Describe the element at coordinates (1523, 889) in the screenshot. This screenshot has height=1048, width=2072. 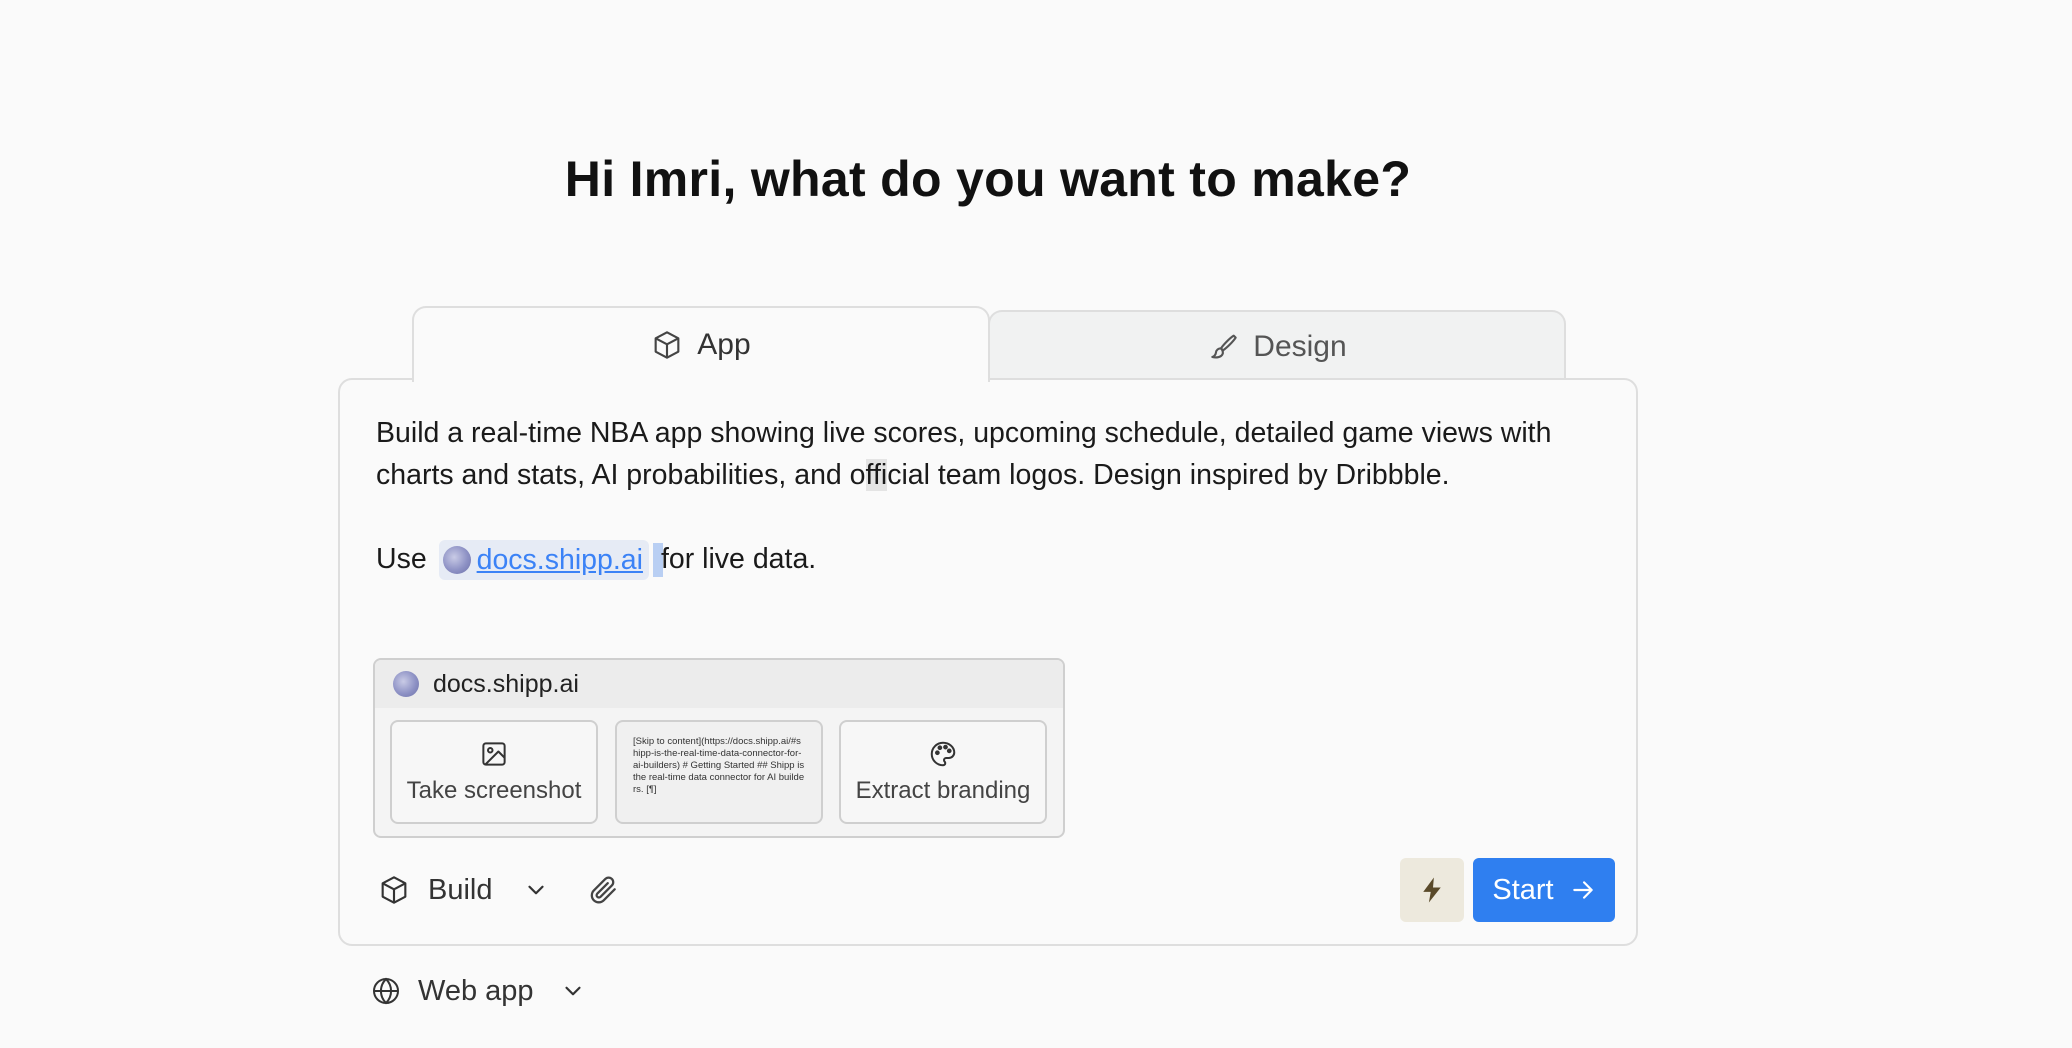
I see `start-button-label: Start` at that location.